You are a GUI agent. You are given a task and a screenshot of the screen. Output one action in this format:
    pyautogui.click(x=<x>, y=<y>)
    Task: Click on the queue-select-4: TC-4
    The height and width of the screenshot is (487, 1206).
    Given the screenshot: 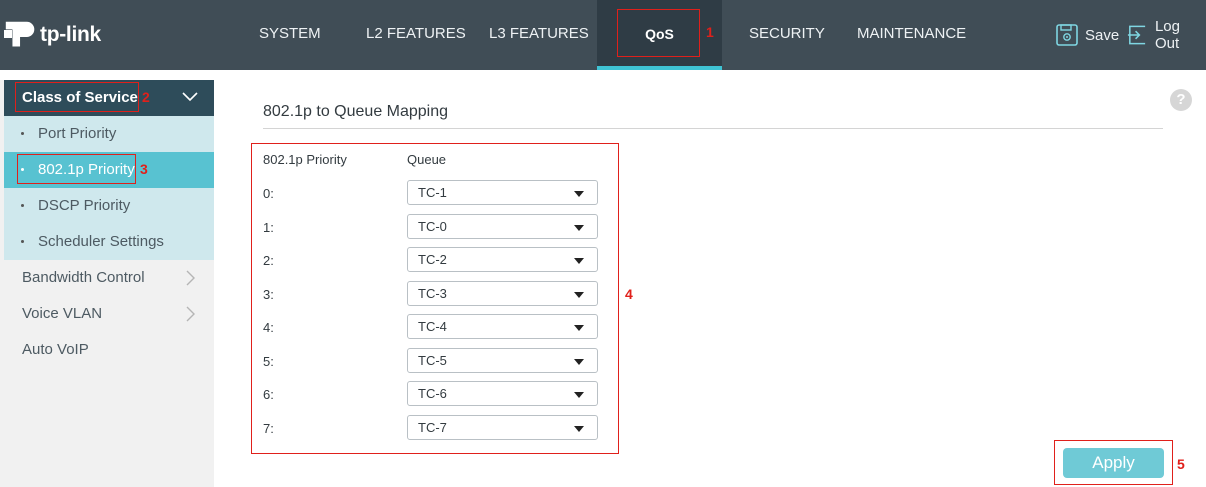 What is the action you would take?
    pyautogui.click(x=502, y=326)
    